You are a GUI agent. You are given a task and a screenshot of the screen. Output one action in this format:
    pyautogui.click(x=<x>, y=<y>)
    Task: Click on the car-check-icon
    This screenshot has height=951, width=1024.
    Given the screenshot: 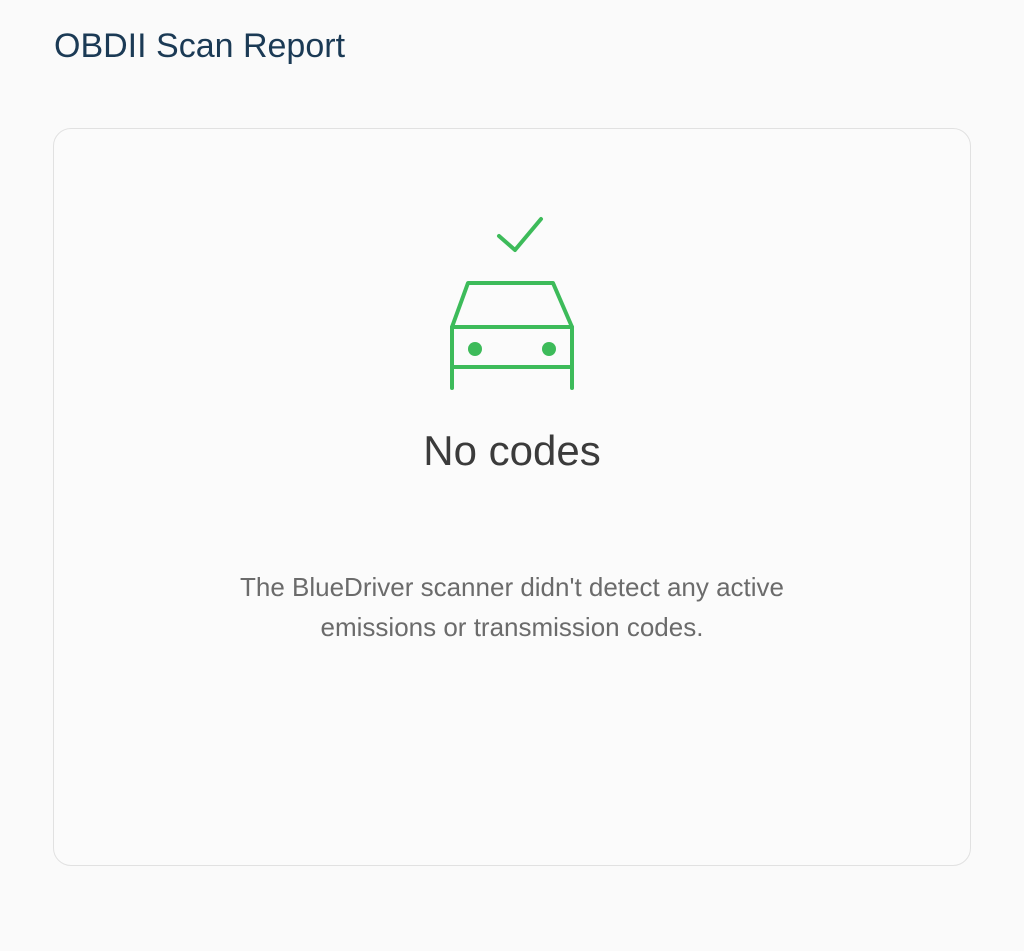 What is the action you would take?
    pyautogui.click(x=512, y=303)
    